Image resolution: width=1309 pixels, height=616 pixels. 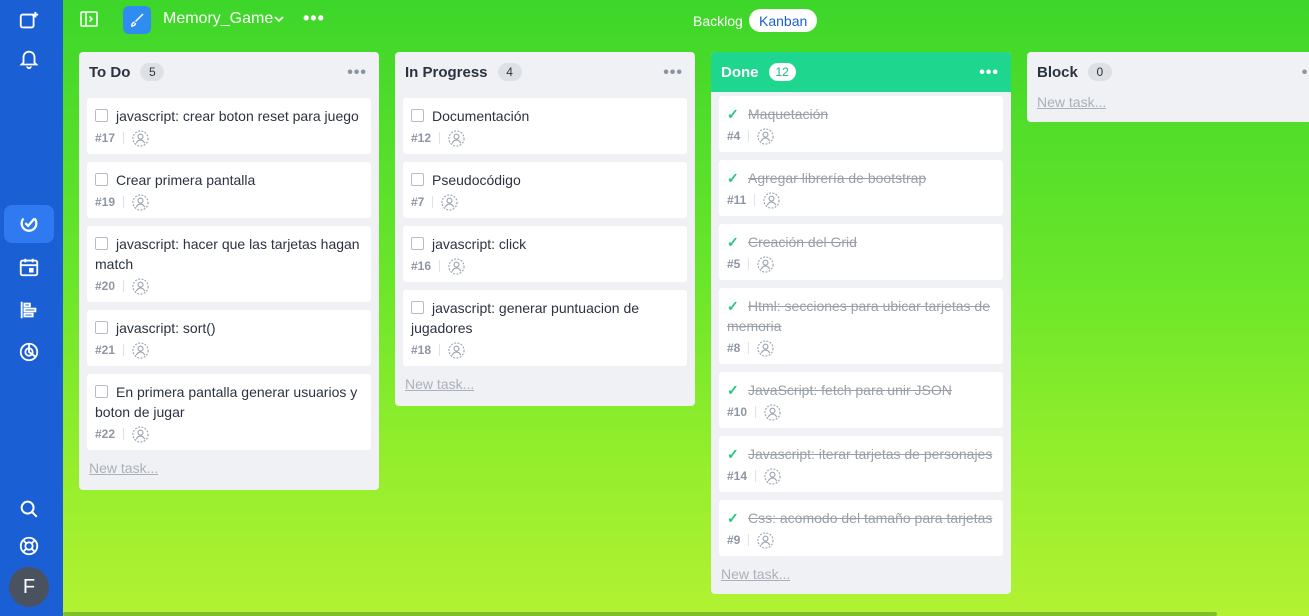 I want to click on projects-icon, so click(x=29, y=224).